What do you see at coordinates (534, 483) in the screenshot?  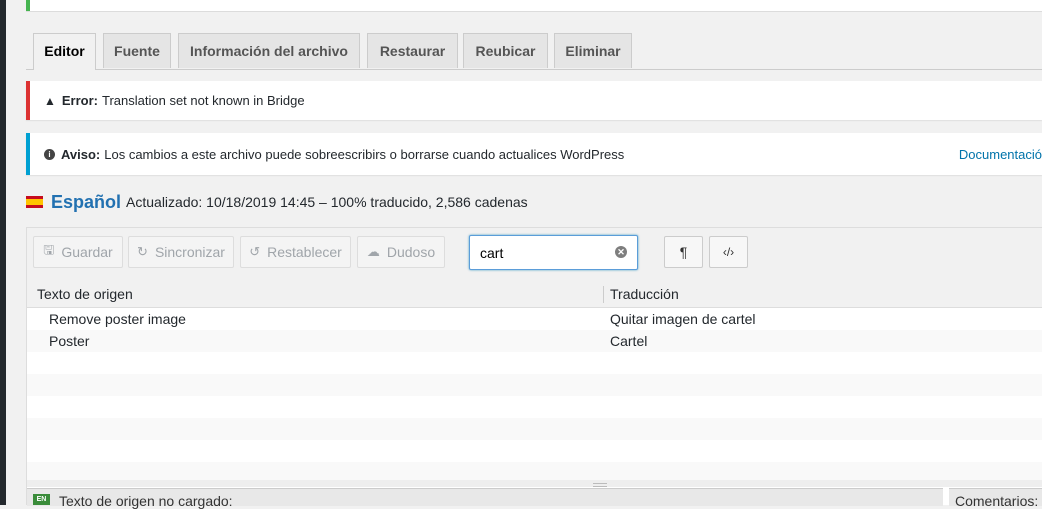 I see `pane-resize-handle` at bounding box center [534, 483].